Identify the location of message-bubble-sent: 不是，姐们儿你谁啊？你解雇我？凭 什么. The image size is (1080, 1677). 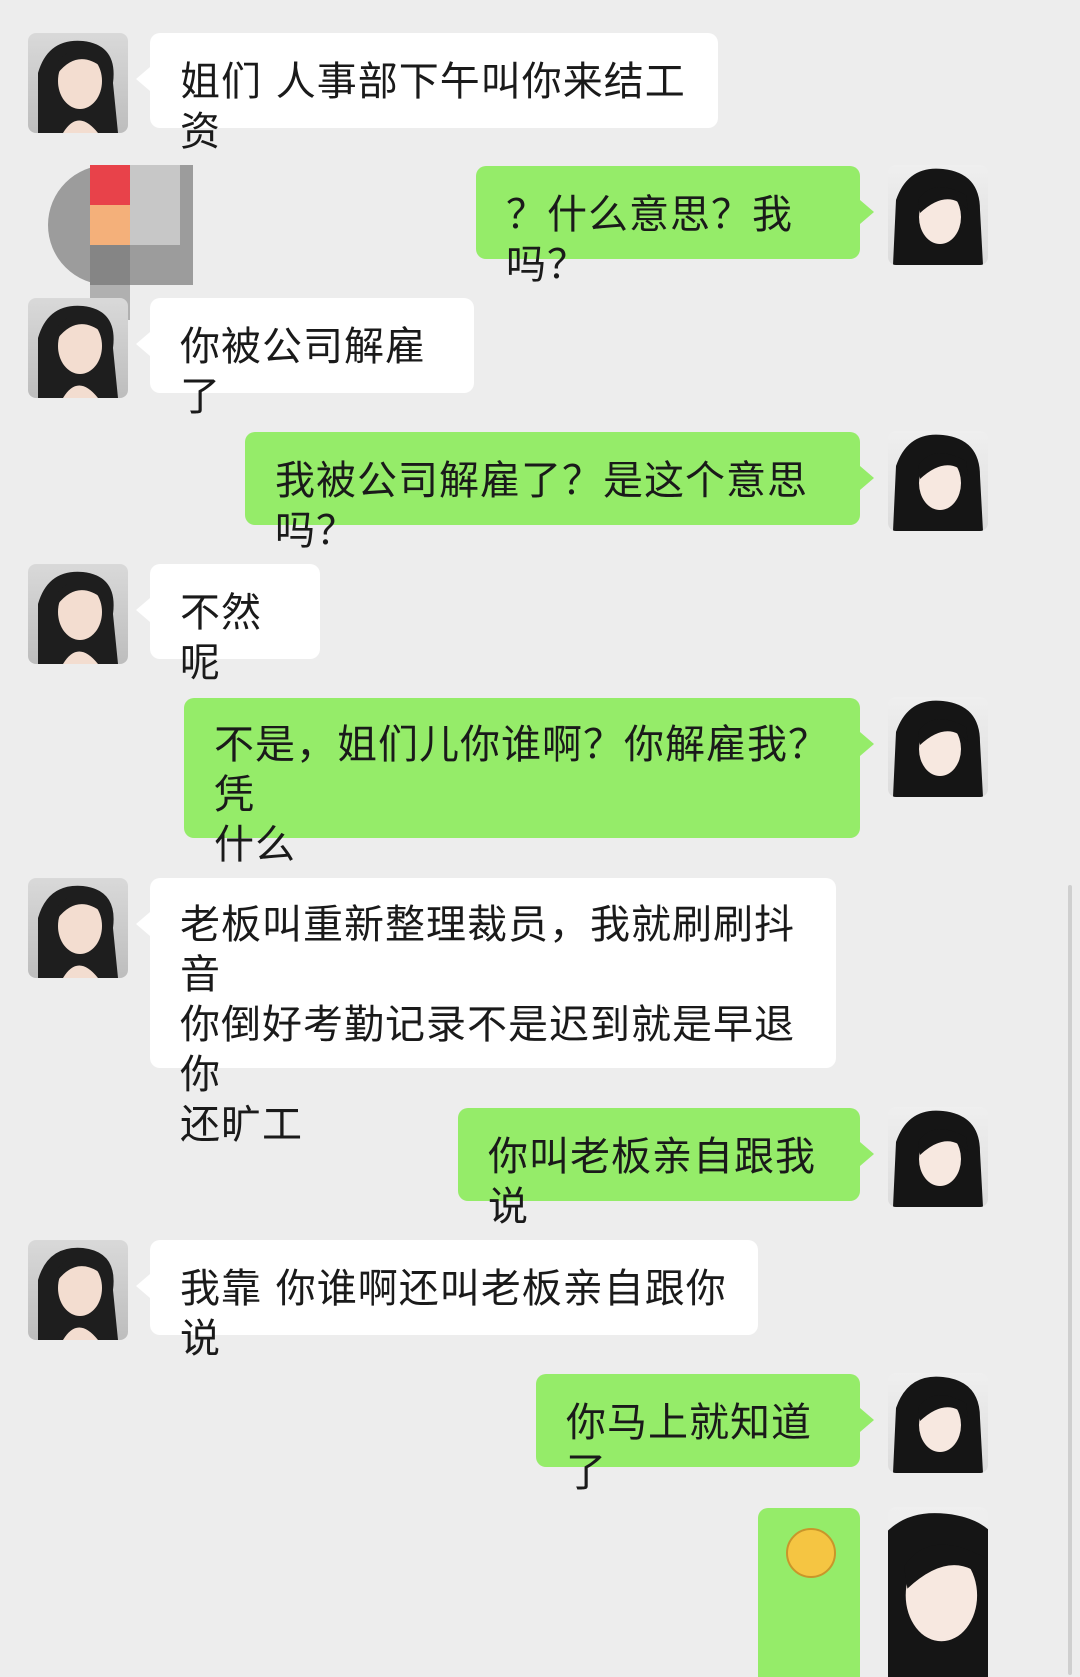
(529, 783).